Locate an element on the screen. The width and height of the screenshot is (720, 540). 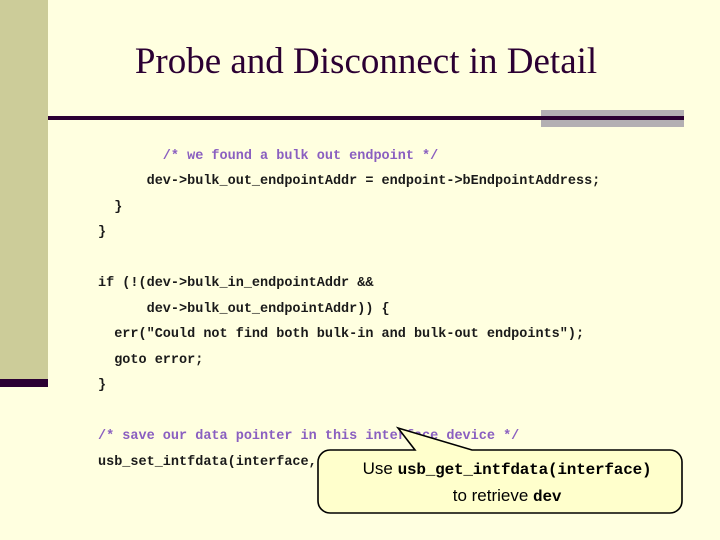
callout-line2-code: dev is located at coordinates (547, 497).